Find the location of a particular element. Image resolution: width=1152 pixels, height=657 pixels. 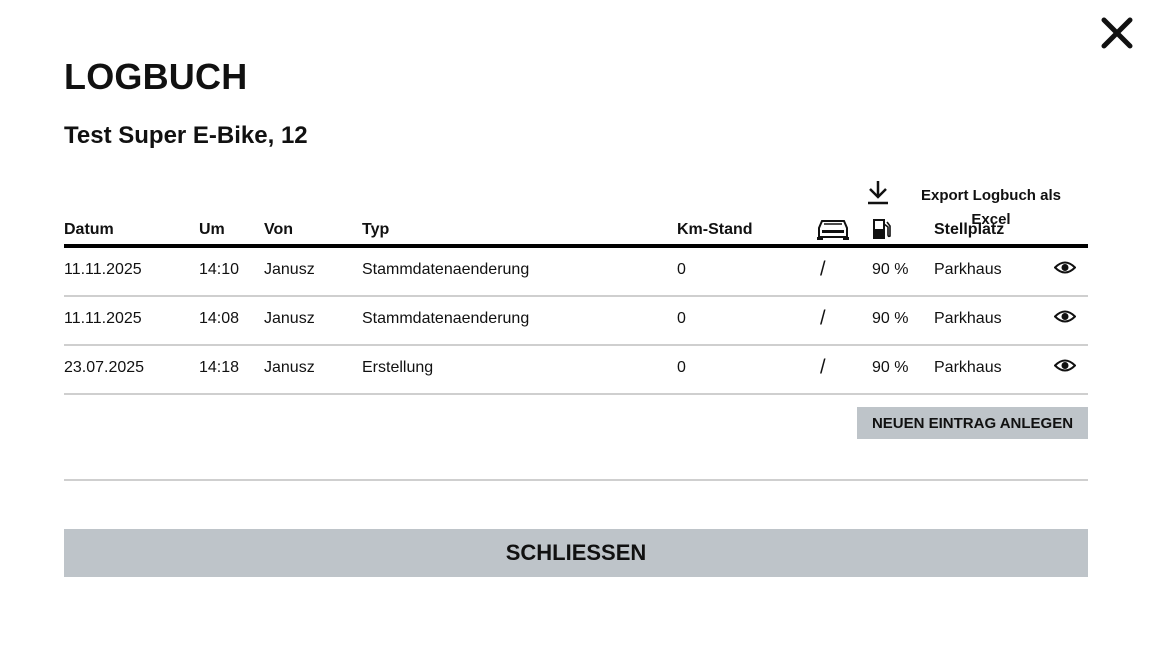

fuel-icon is located at coordinates (882, 231).